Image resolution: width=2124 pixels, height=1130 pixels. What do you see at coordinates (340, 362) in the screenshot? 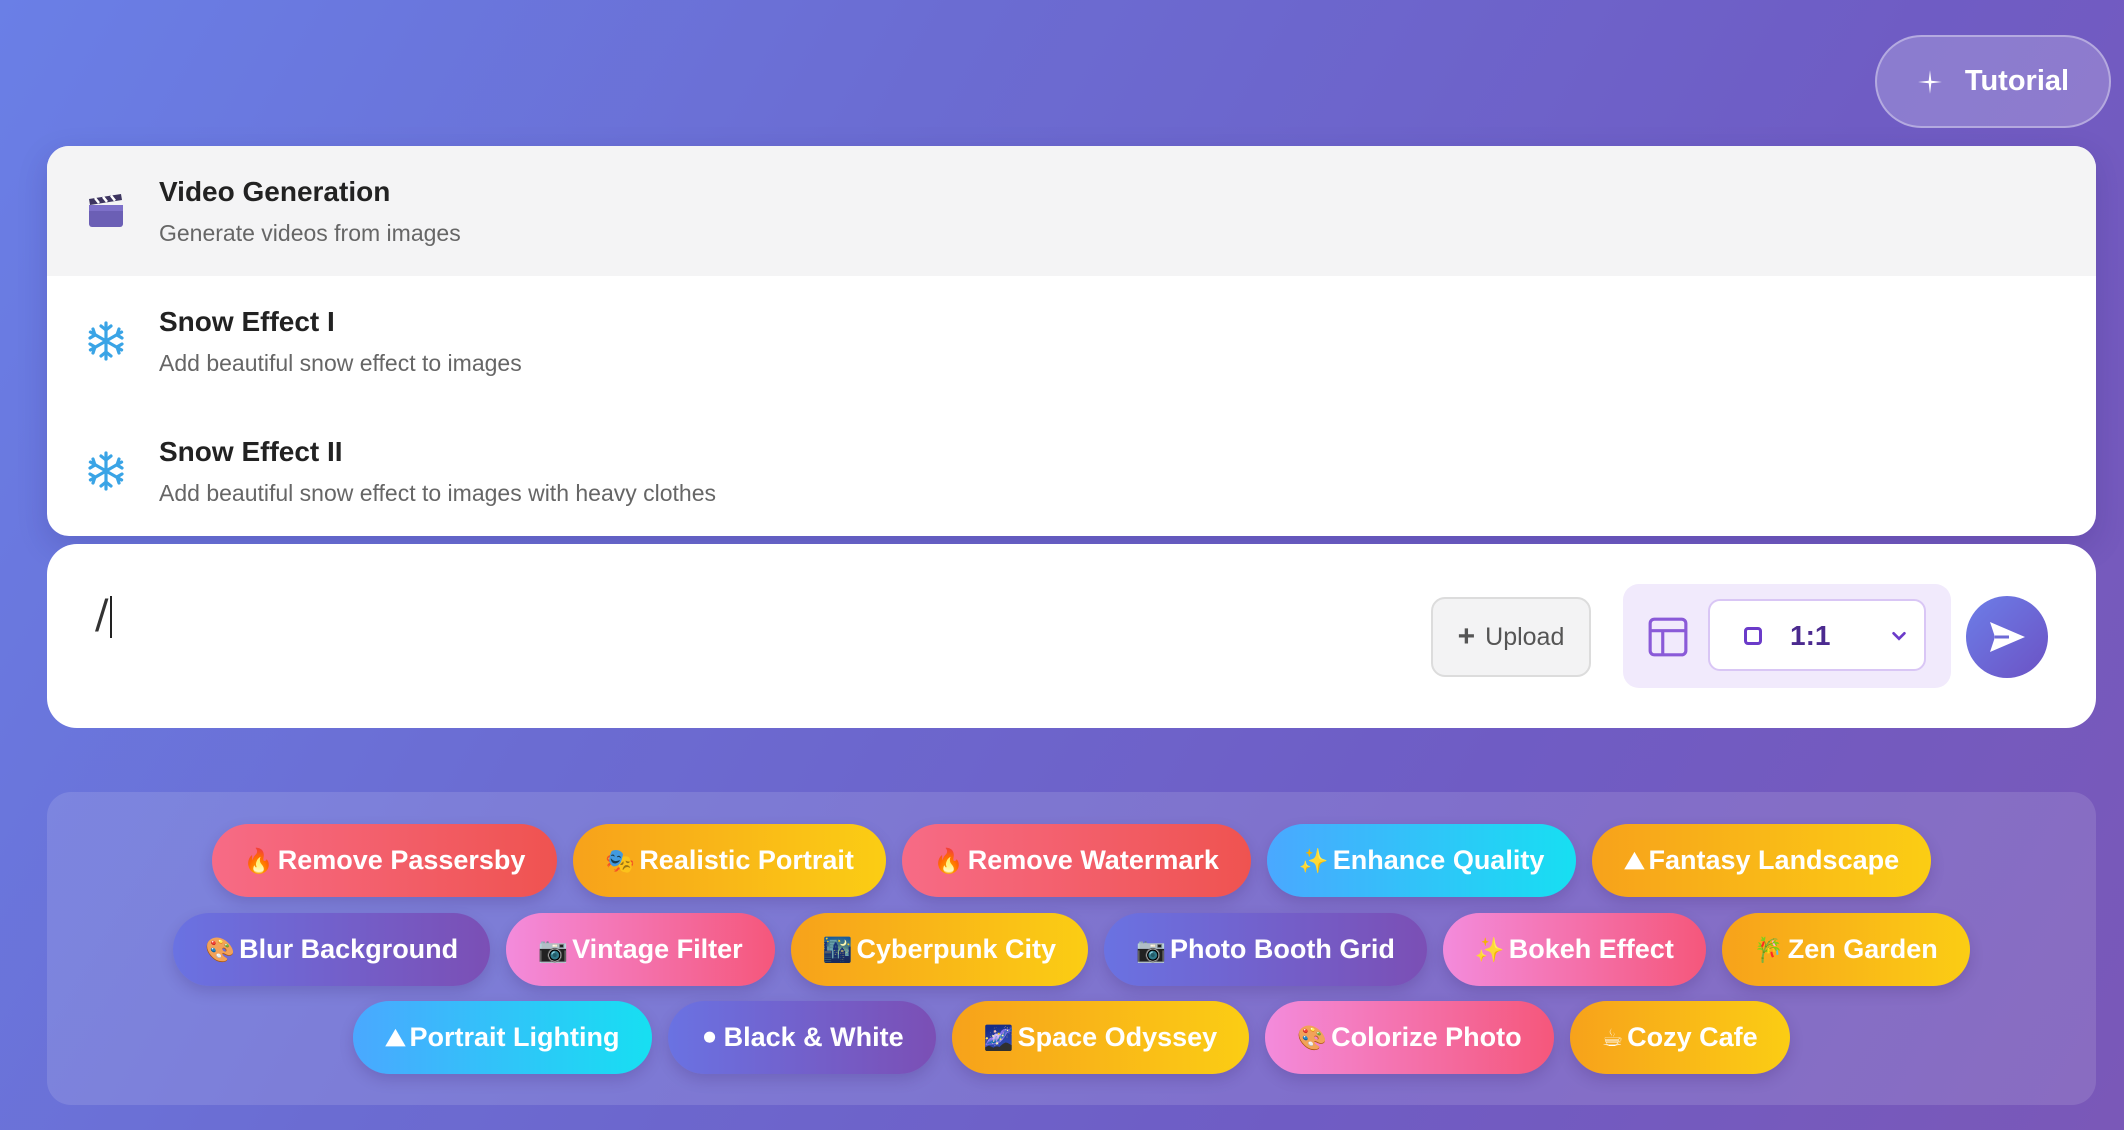
I see `dropdown-item-description: Add beautiful snow effect to images` at bounding box center [340, 362].